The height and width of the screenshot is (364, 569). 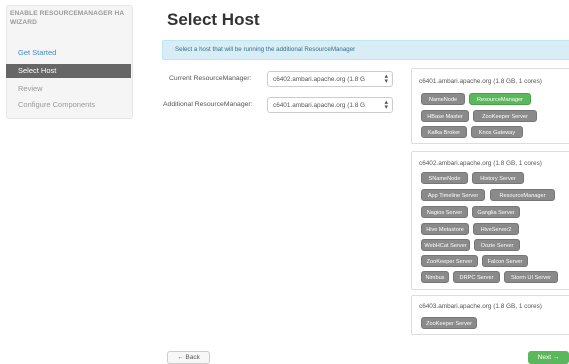 What do you see at coordinates (444, 178) in the screenshot?
I see `component-badge: SNameNode` at bounding box center [444, 178].